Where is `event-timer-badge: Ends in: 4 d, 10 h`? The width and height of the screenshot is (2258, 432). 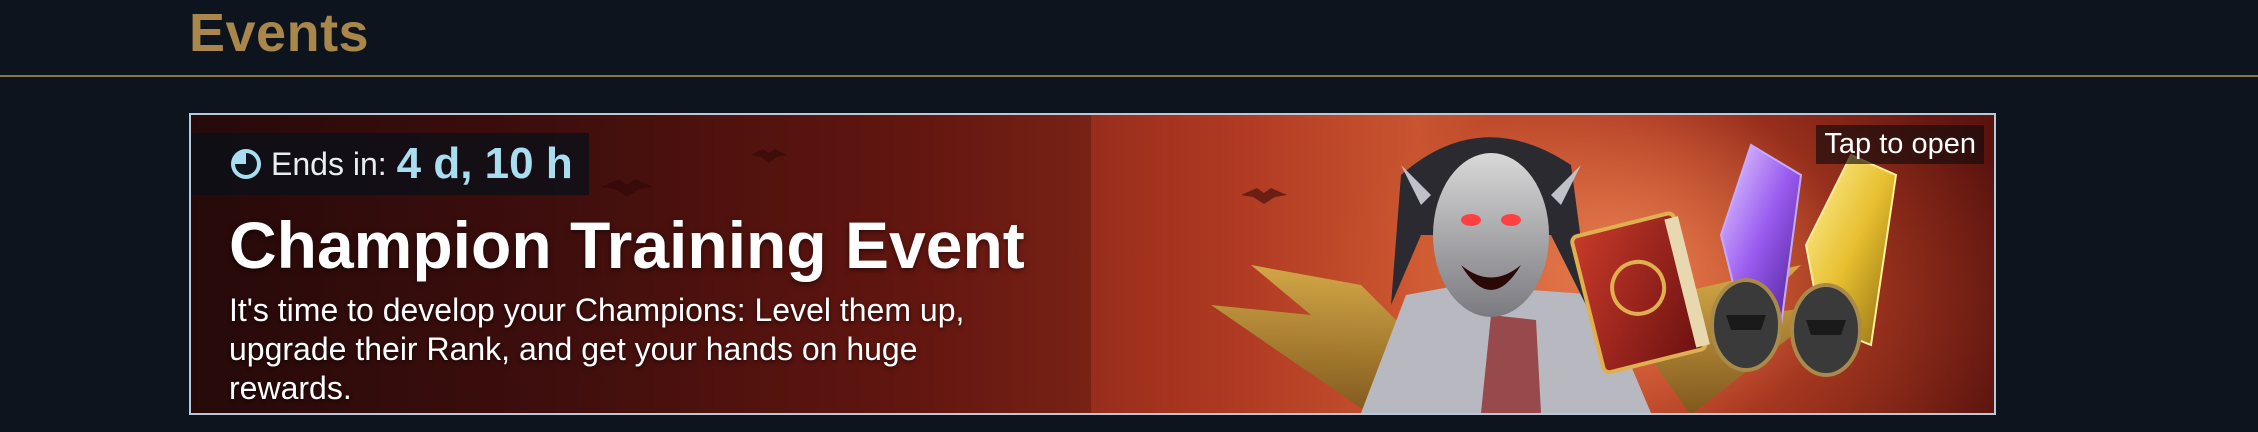 event-timer-badge: Ends in: 4 d, 10 h is located at coordinates (390, 164).